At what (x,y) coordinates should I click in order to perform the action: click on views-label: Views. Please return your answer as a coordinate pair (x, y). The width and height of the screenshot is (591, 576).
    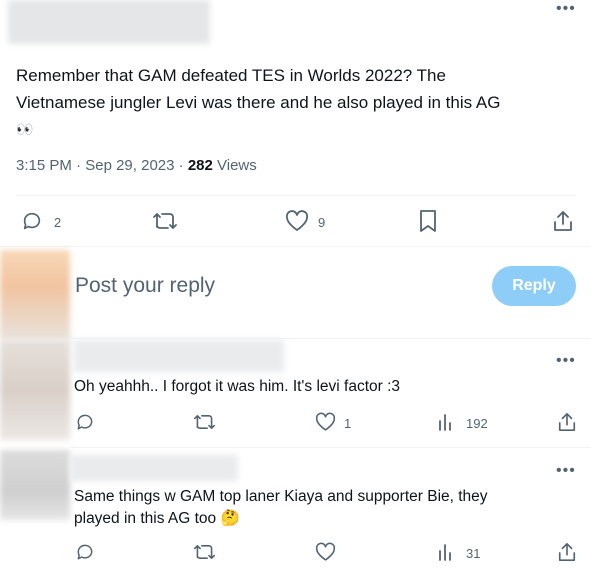
    Looking at the image, I should click on (237, 165).